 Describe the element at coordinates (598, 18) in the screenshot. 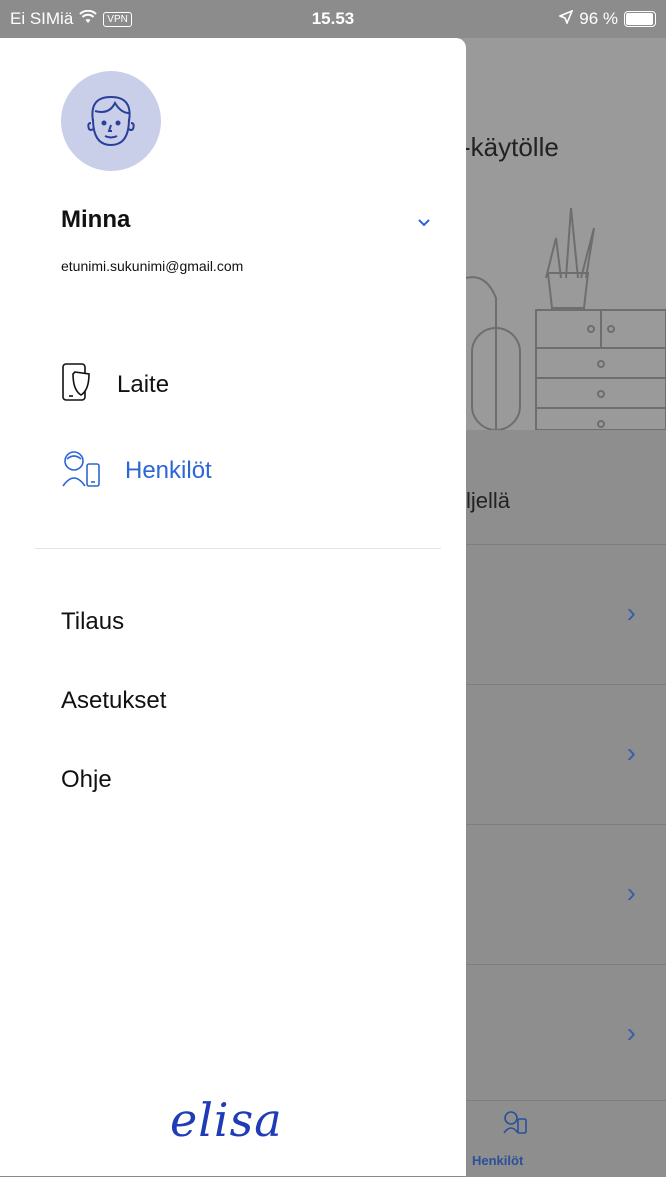

I see `battery-percentage: 96 %` at that location.